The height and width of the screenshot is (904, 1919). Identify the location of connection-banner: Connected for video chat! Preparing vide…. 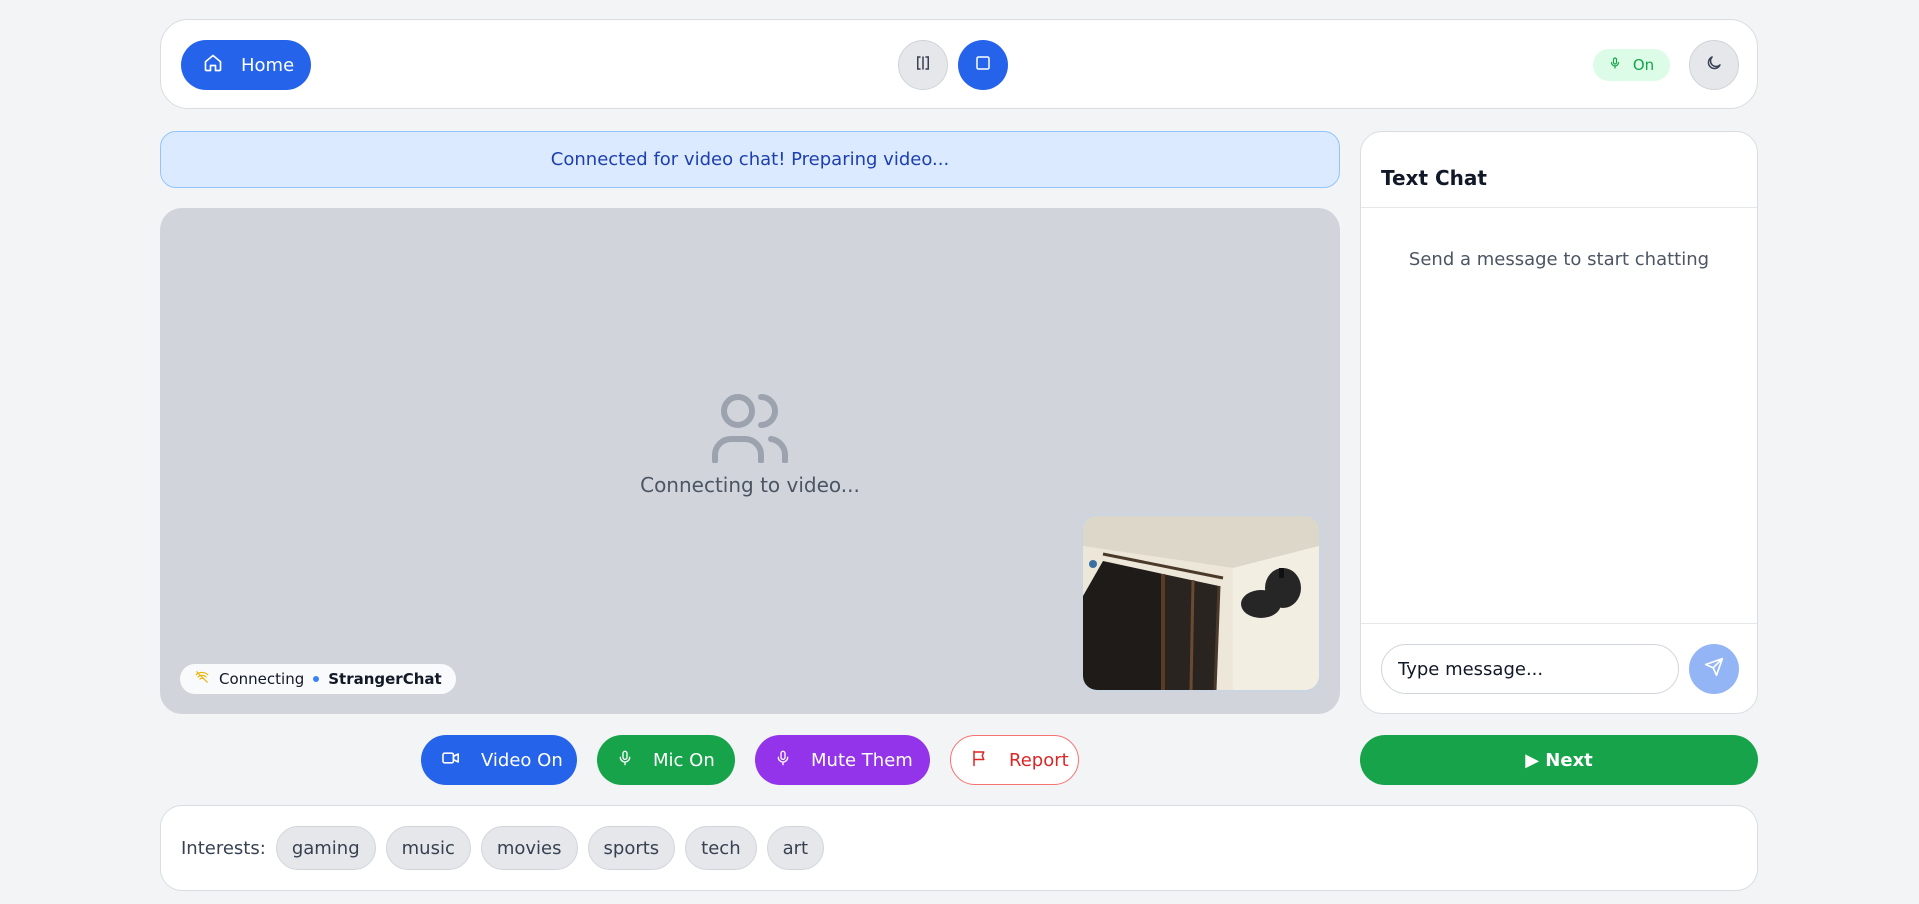
(750, 159).